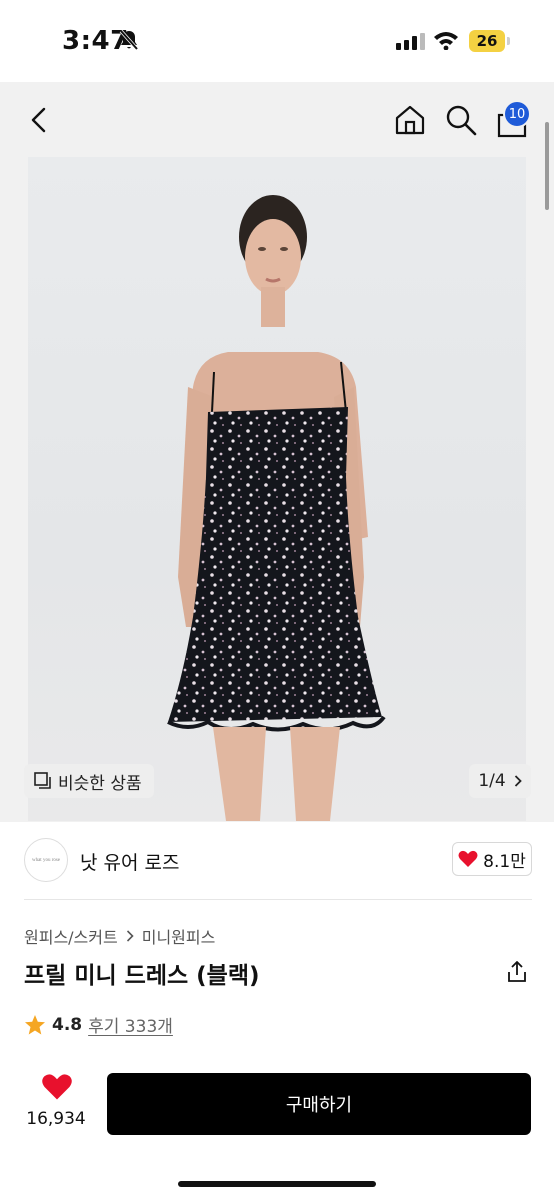 The width and height of the screenshot is (554, 1200). I want to click on breadcrumb: 원피스/스커트 미니원피스, so click(119, 936).